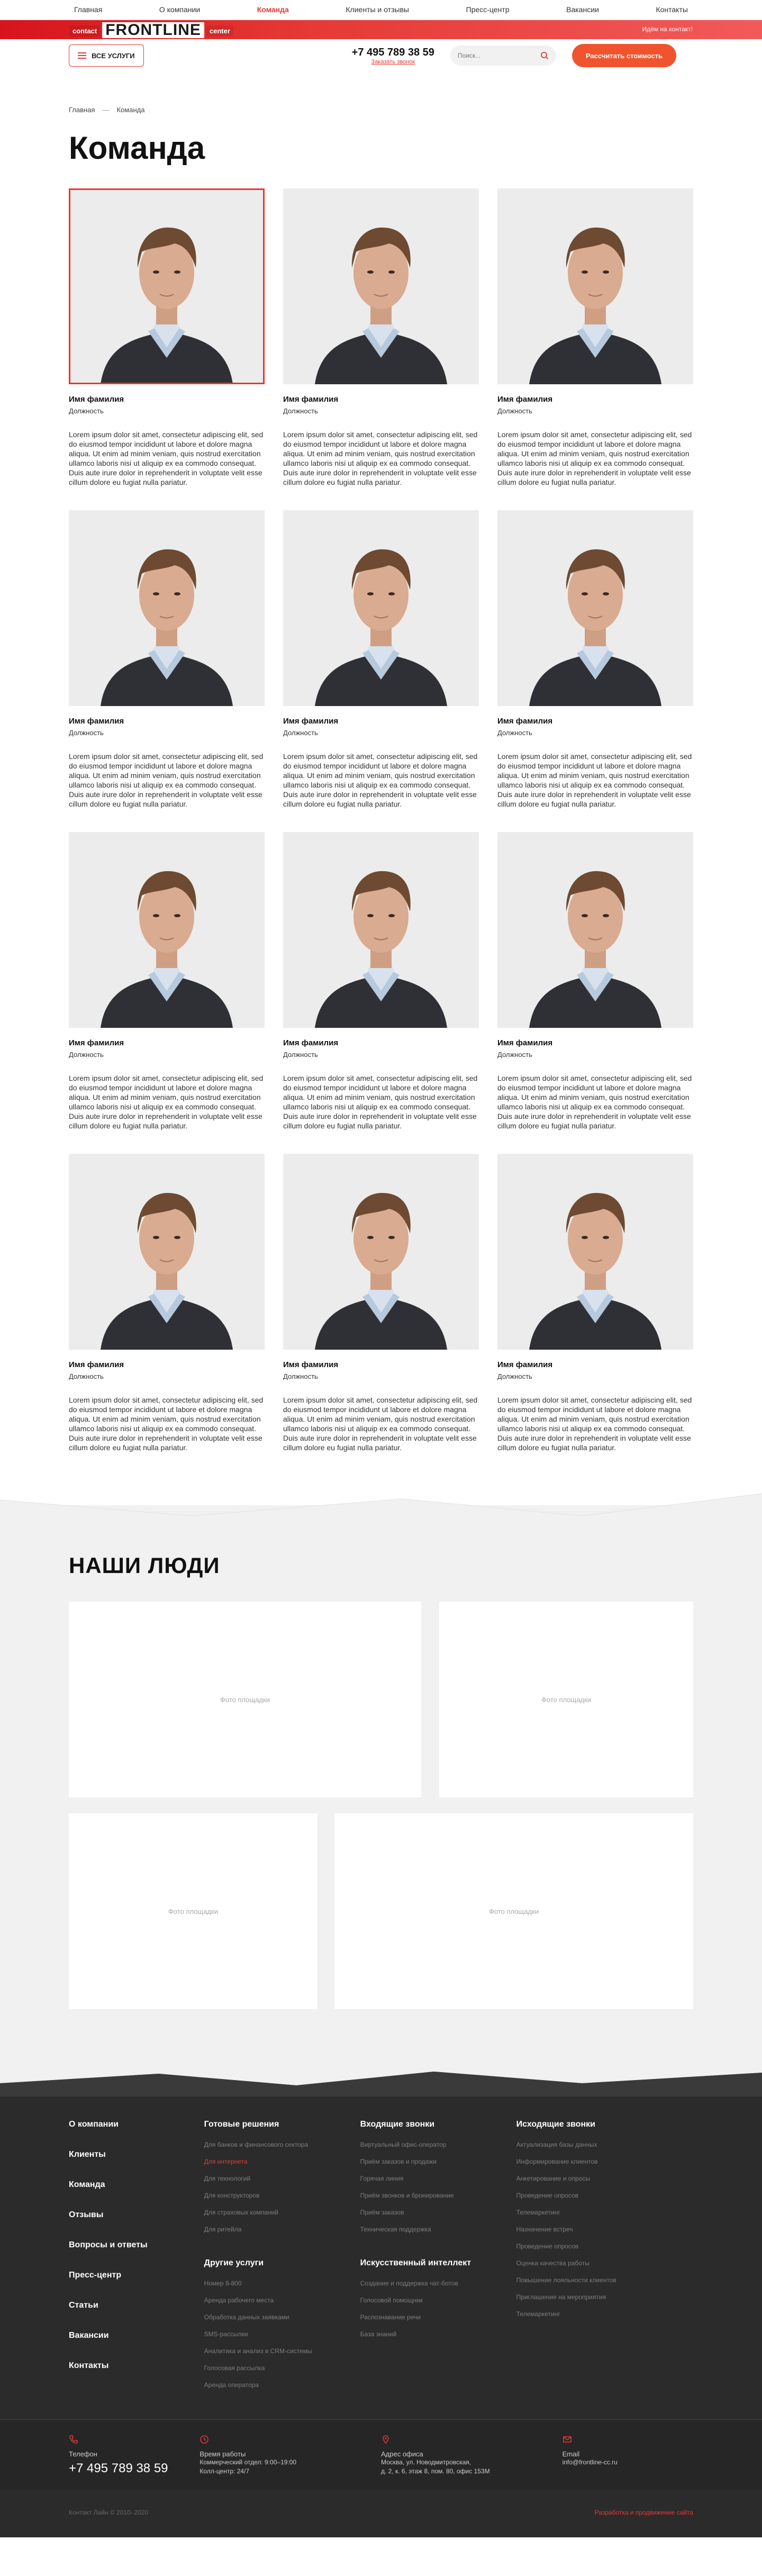 The height and width of the screenshot is (2576, 762). Describe the element at coordinates (604, 2161) in the screenshot. I see `footer-link: Информирование клиентов` at that location.